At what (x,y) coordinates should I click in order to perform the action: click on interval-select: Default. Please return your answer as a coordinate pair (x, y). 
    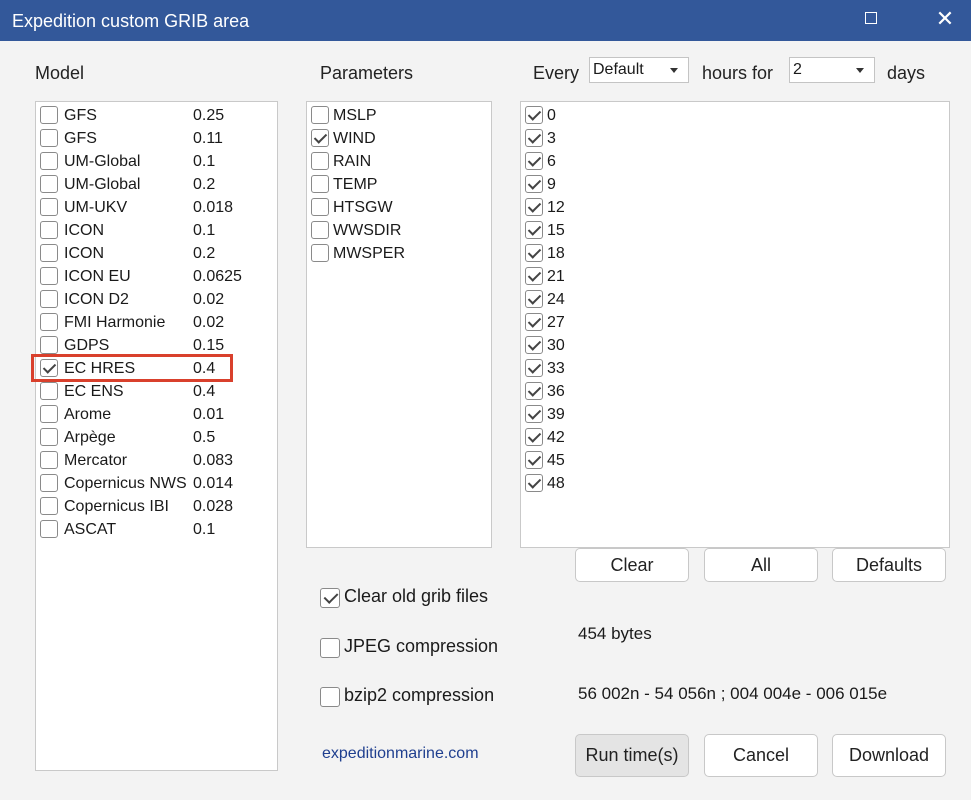
    Looking at the image, I should click on (639, 70).